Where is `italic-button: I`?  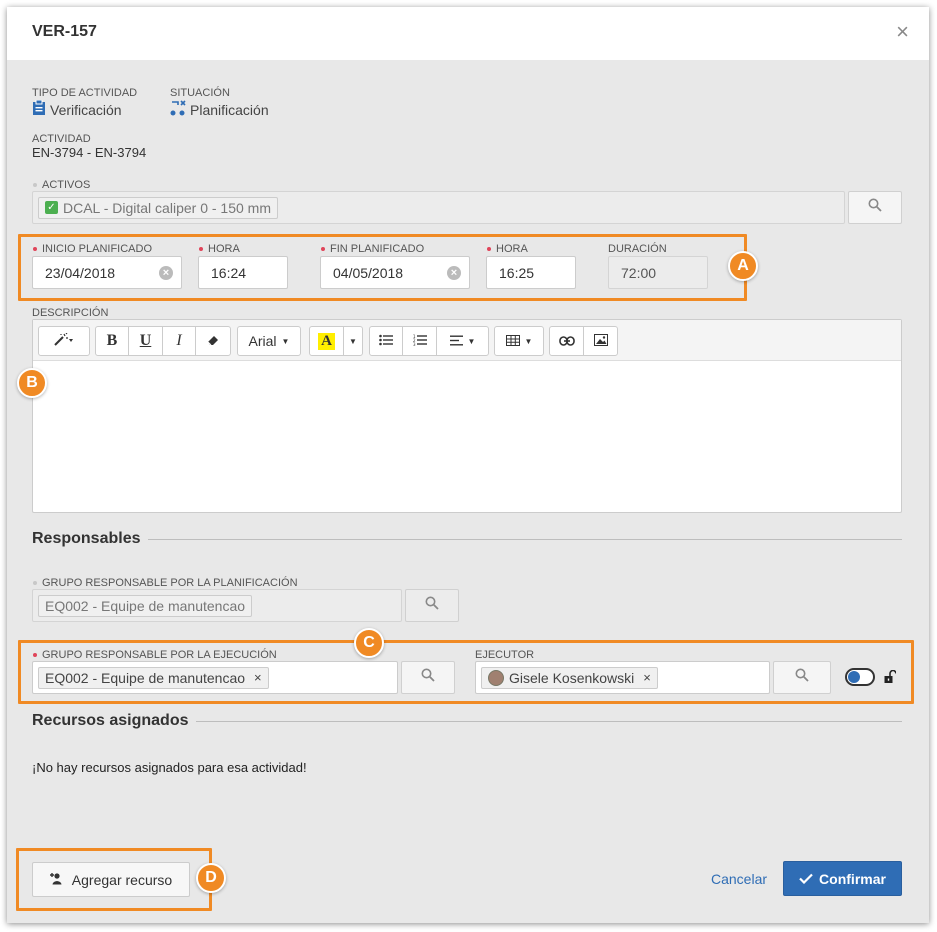 italic-button: I is located at coordinates (179, 341).